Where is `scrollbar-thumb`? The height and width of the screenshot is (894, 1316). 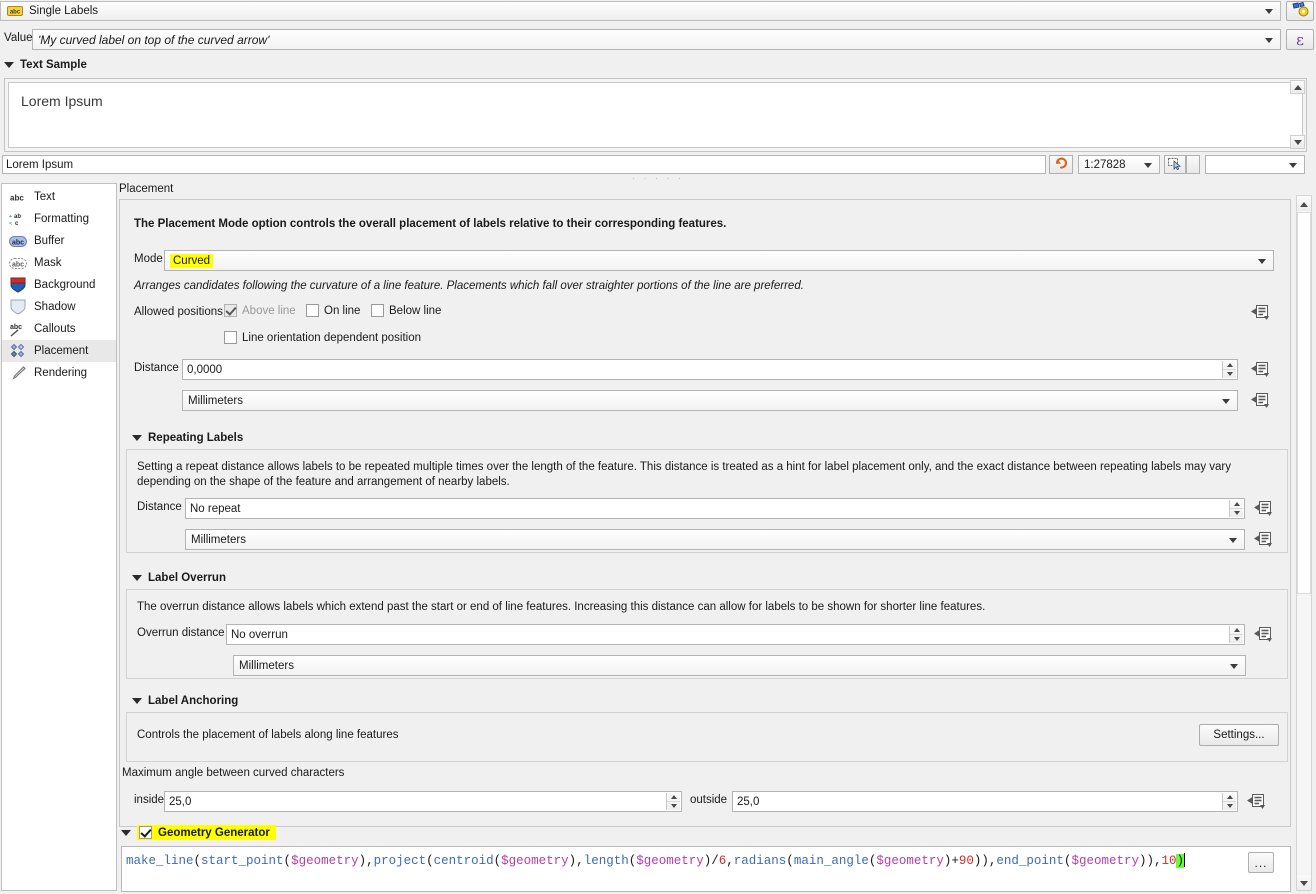 scrollbar-thumb is located at coordinates (1304, 403).